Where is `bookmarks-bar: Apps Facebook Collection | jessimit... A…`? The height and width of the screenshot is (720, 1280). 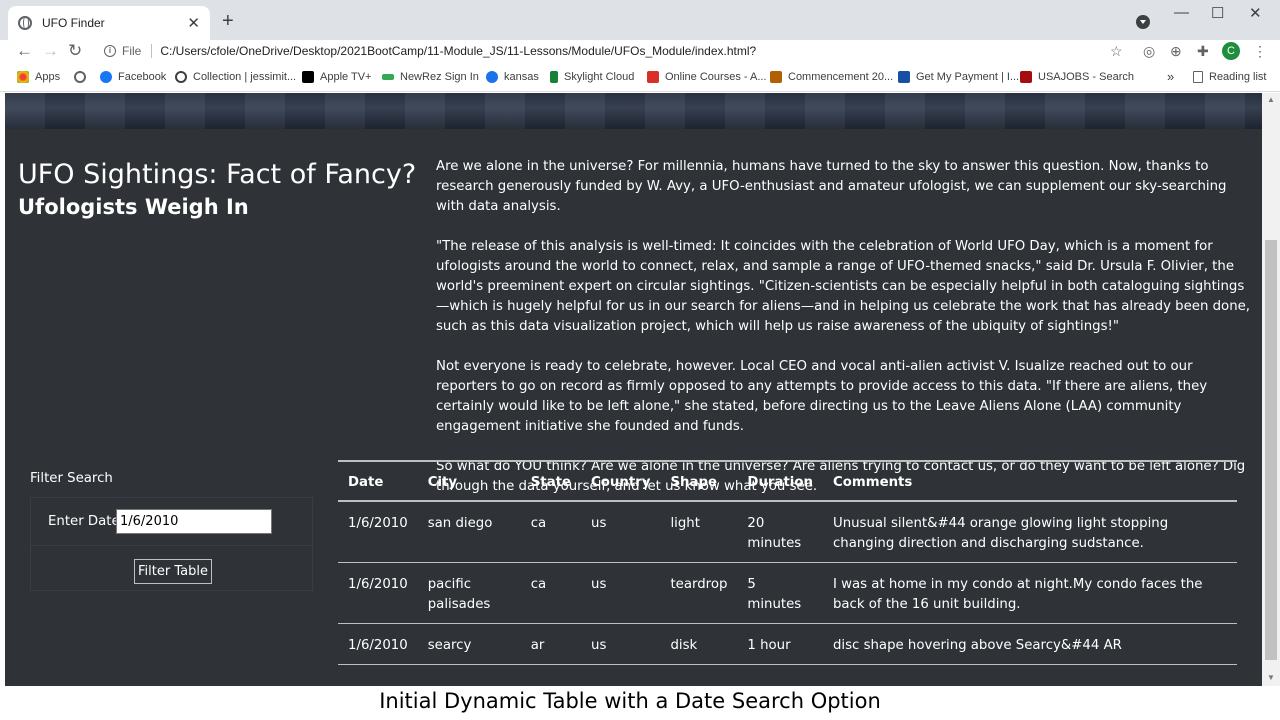 bookmarks-bar: Apps Facebook Collection | jessimit... A… is located at coordinates (640, 78).